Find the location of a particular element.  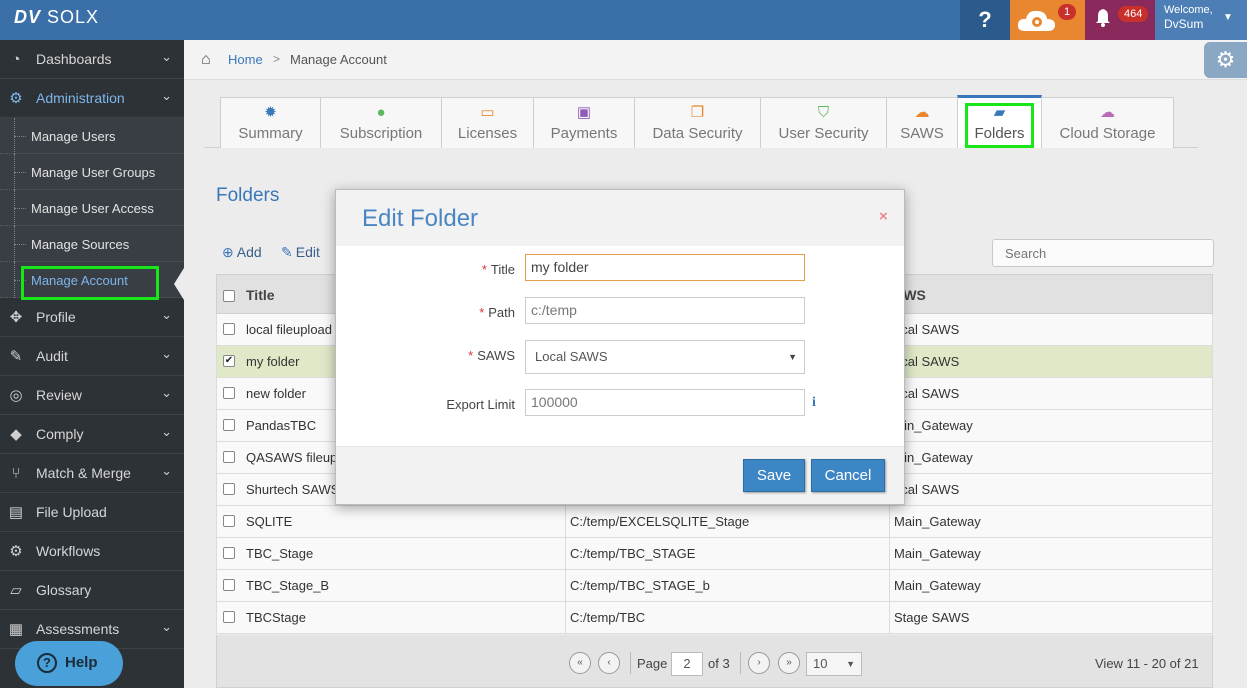

sidebar-item-glossary: ▱ Glossary is located at coordinates (92, 590).